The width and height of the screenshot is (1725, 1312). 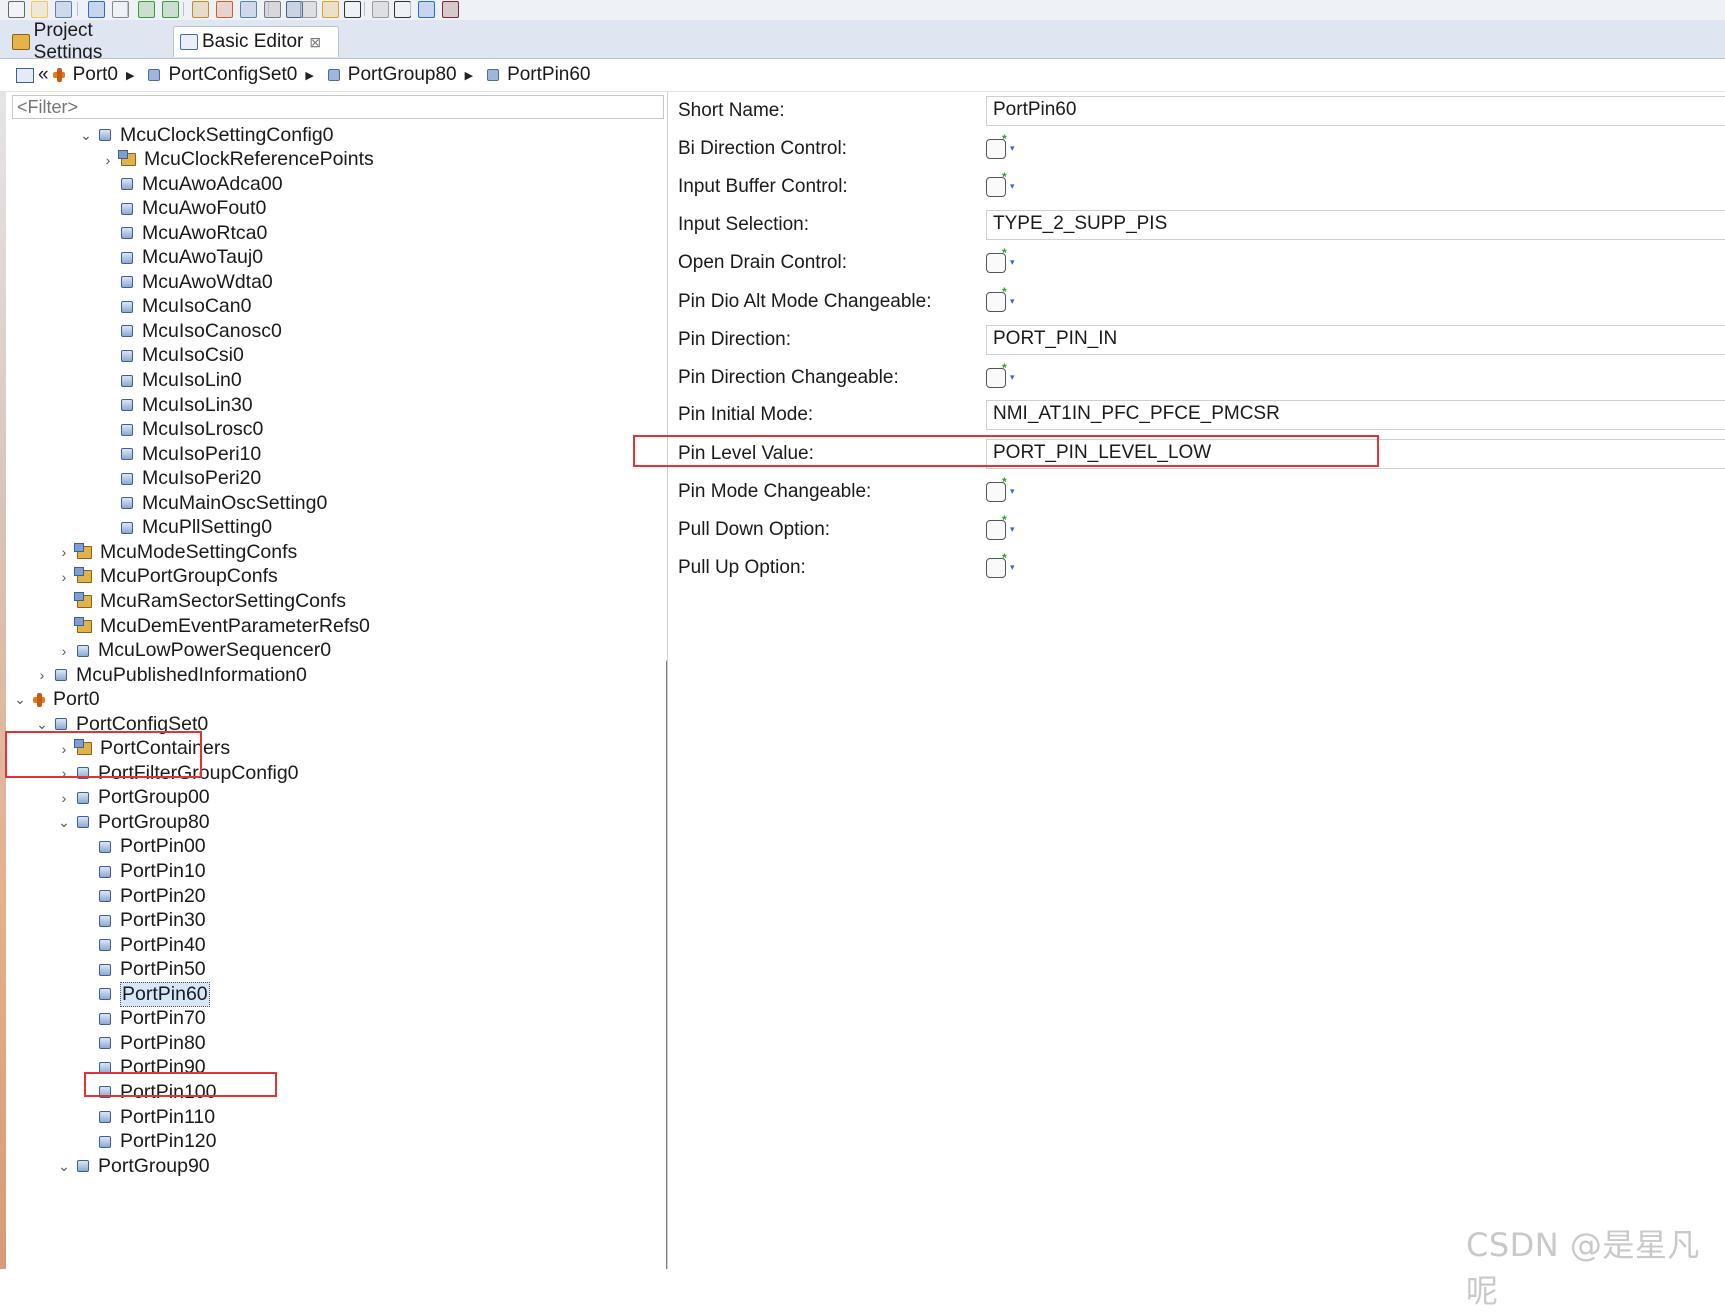 I want to click on forward-icon, so click(x=380, y=9).